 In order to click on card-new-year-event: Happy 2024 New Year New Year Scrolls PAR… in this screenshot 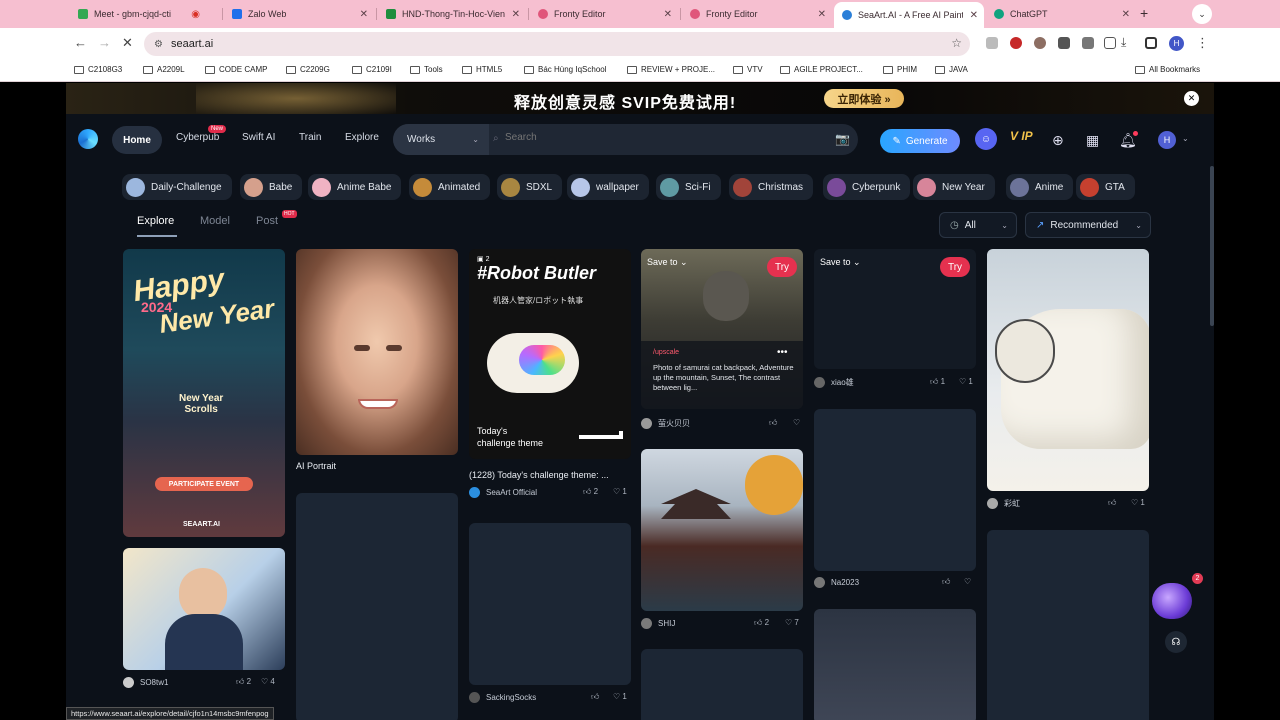, I will do `click(204, 393)`.